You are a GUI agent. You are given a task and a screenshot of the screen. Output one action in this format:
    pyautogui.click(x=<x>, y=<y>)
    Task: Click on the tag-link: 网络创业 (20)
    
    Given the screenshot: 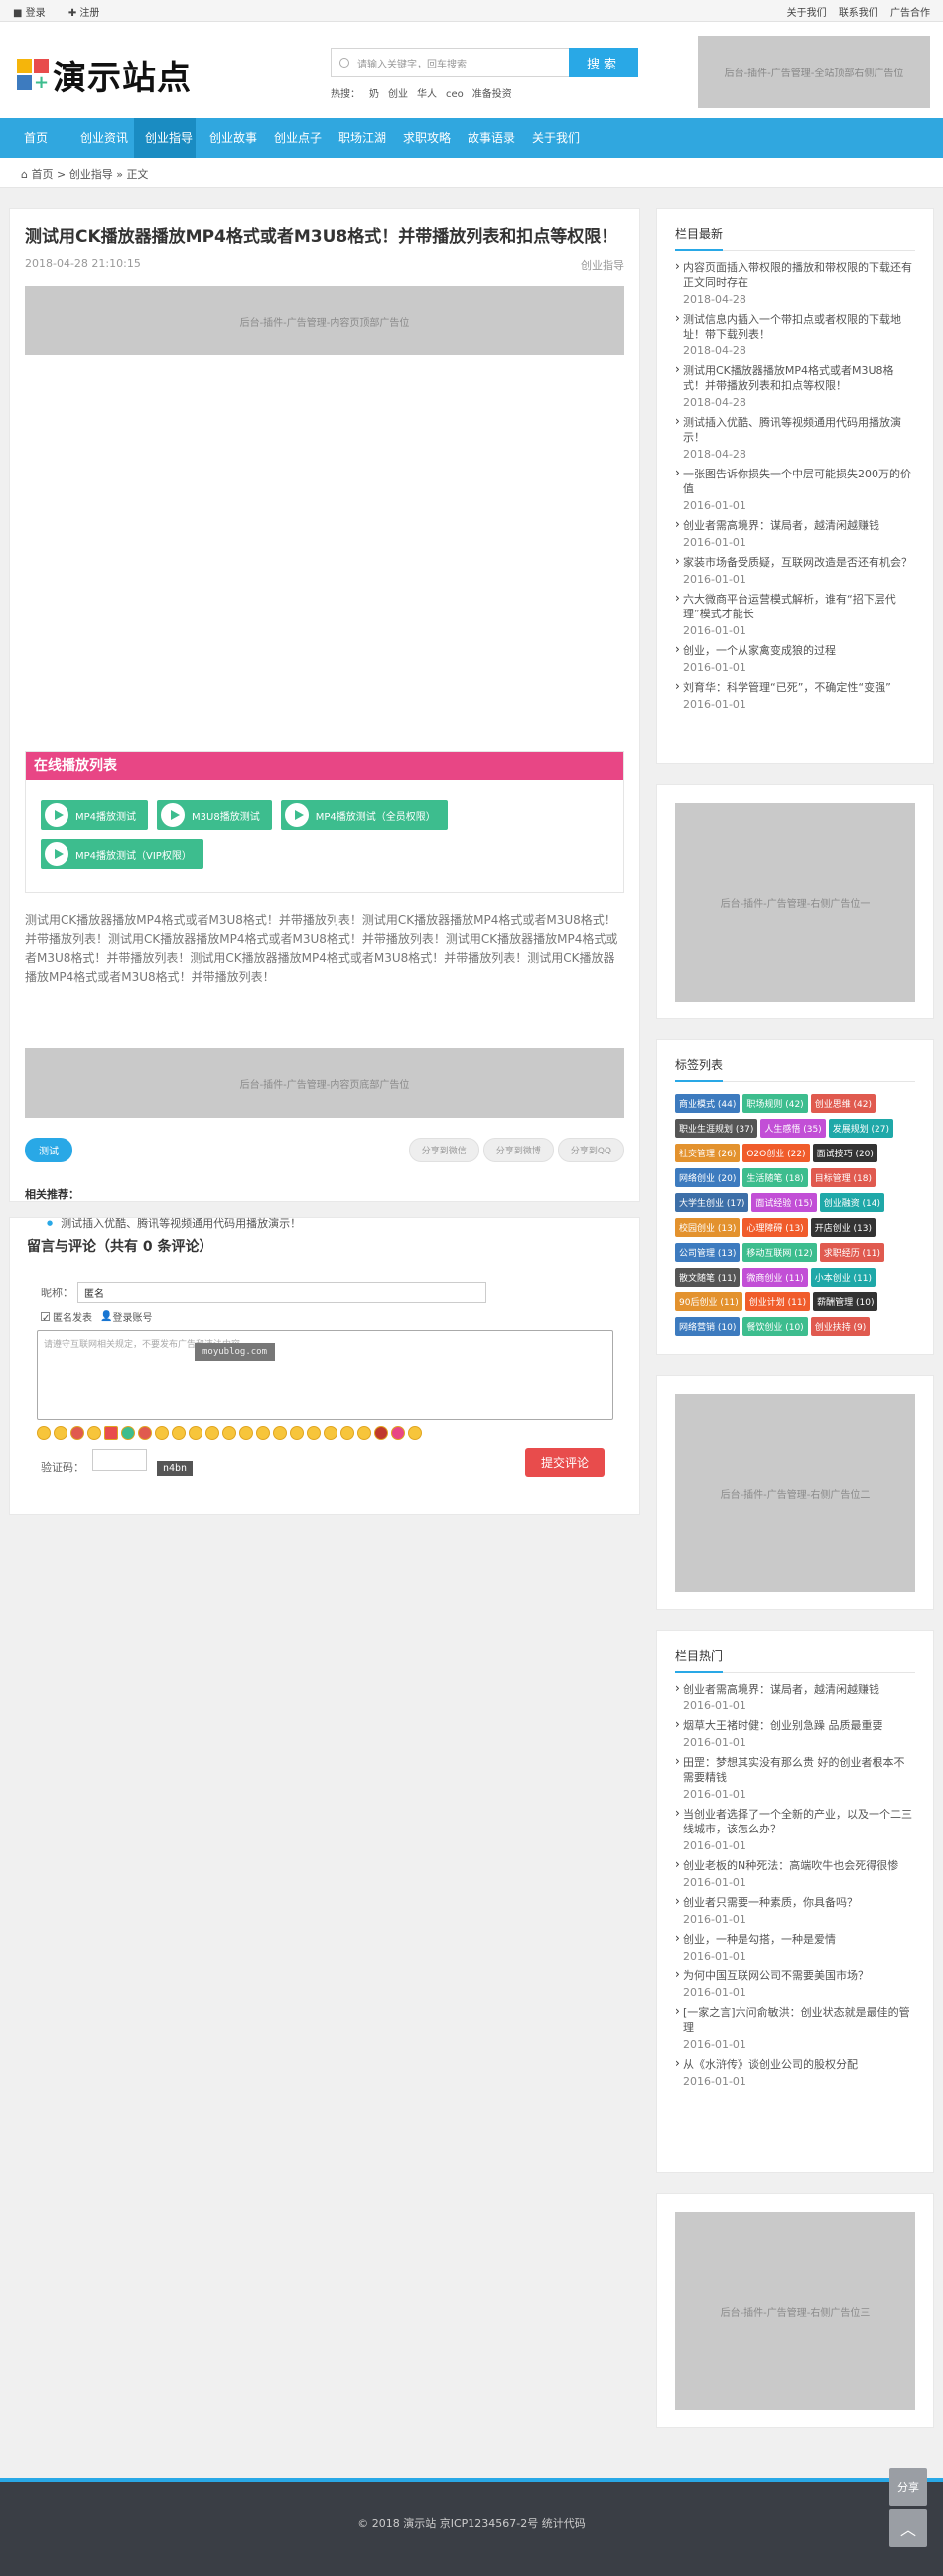 What is the action you would take?
    pyautogui.click(x=708, y=1177)
    